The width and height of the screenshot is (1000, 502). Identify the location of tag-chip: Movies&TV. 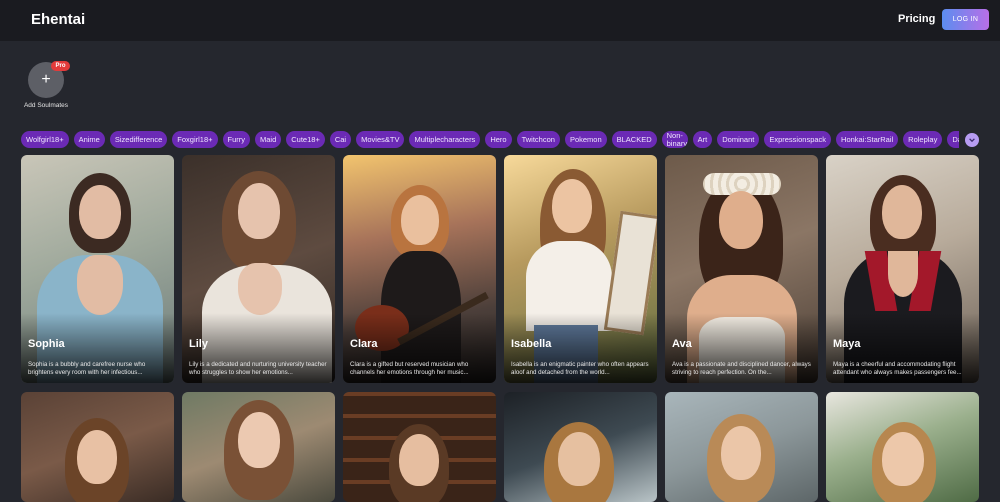
(380, 139).